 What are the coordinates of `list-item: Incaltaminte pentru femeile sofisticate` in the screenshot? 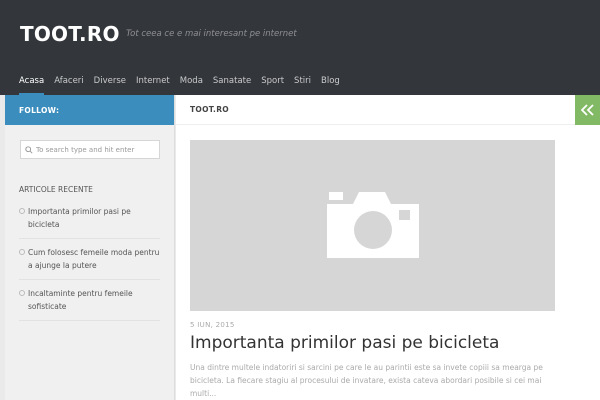 It's located at (89, 300).